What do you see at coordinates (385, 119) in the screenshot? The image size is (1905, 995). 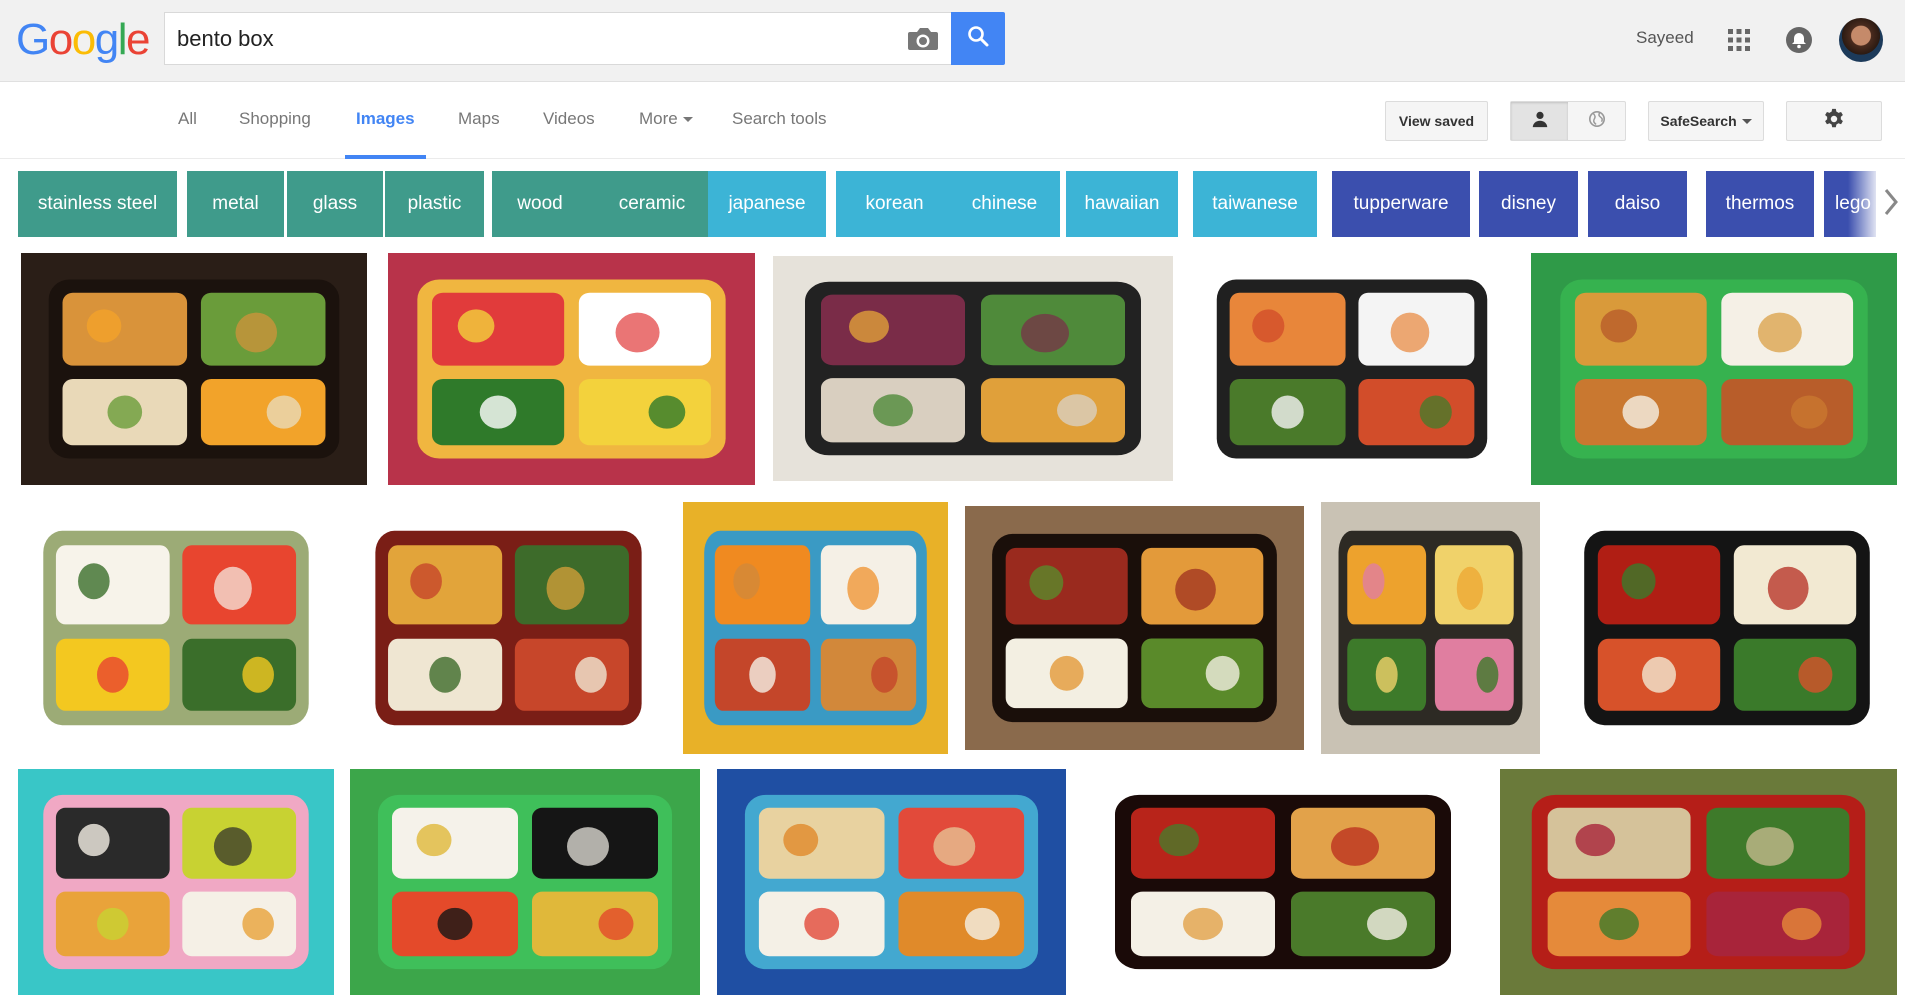 I see `tab-images: Images` at bounding box center [385, 119].